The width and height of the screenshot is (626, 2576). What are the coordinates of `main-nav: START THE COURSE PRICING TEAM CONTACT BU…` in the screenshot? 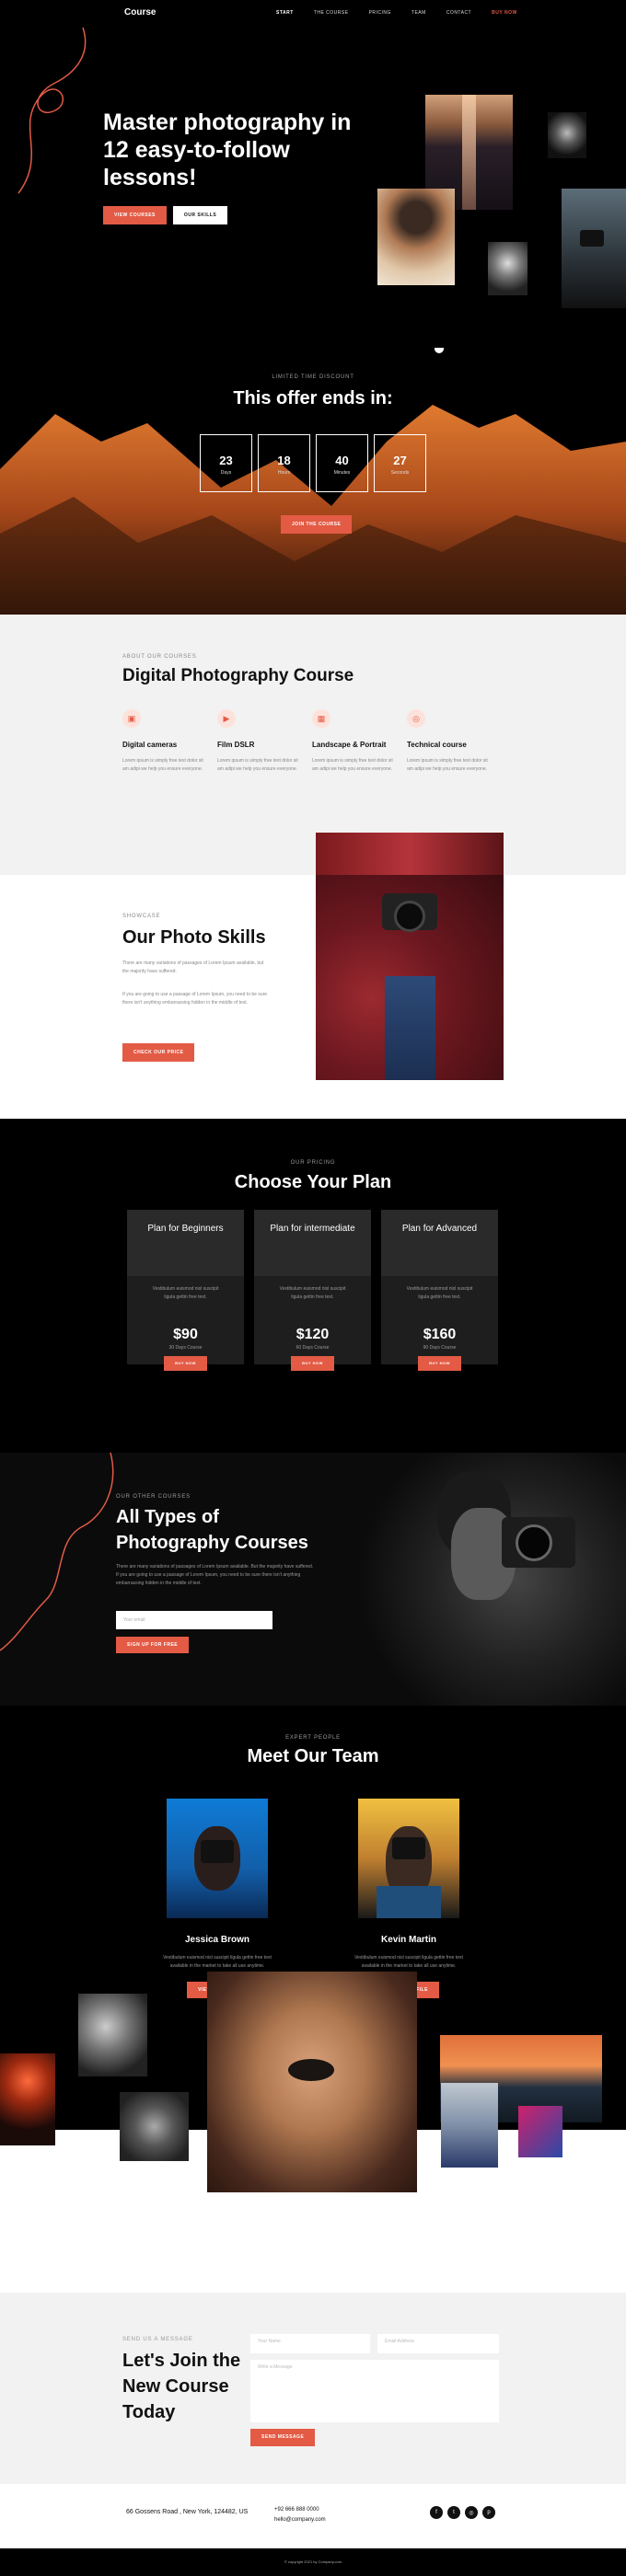 It's located at (396, 13).